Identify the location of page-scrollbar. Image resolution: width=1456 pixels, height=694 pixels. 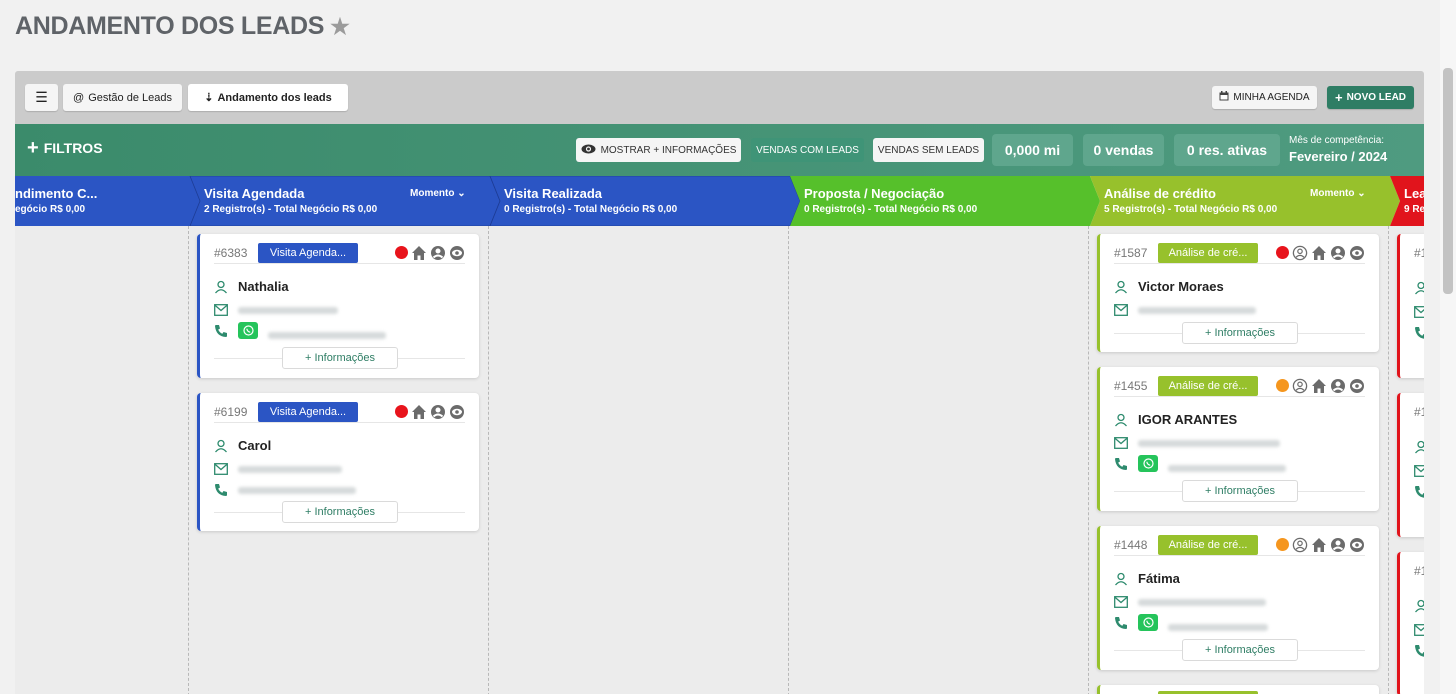
(1448, 347).